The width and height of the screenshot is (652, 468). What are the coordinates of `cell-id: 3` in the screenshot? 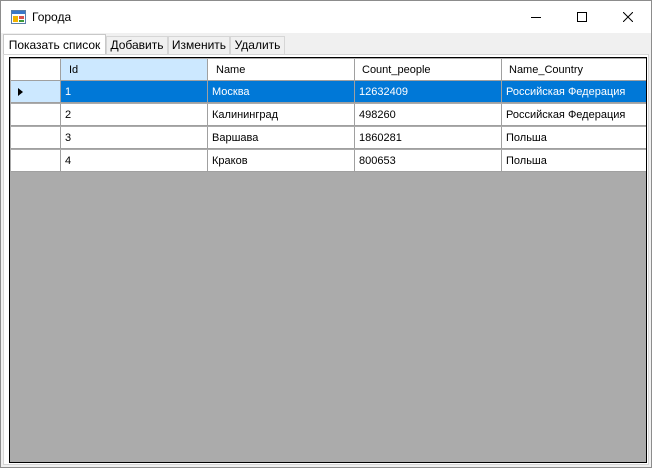 It's located at (134, 138).